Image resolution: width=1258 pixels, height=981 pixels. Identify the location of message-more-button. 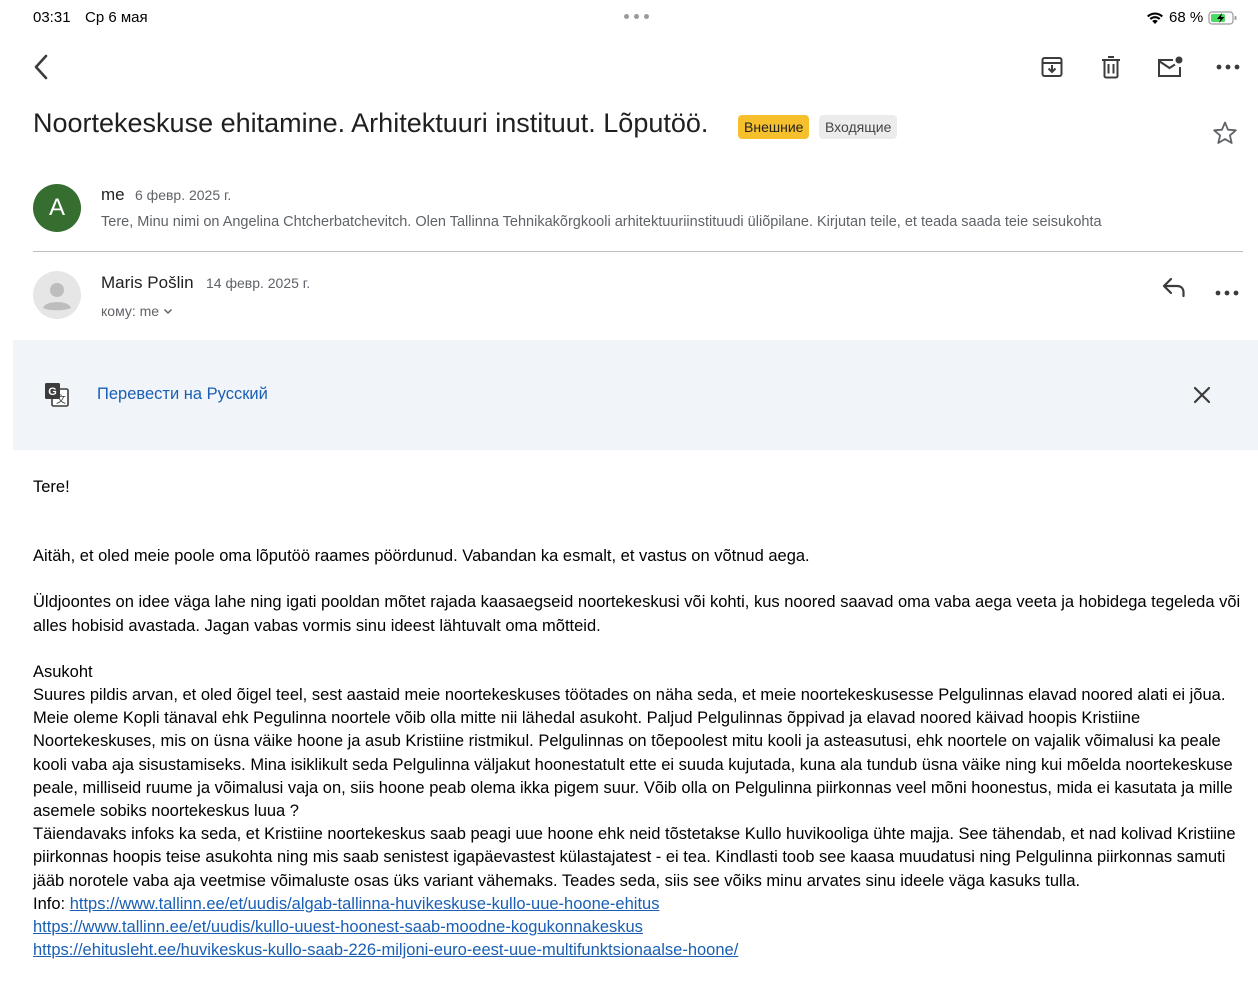
(1227, 292).